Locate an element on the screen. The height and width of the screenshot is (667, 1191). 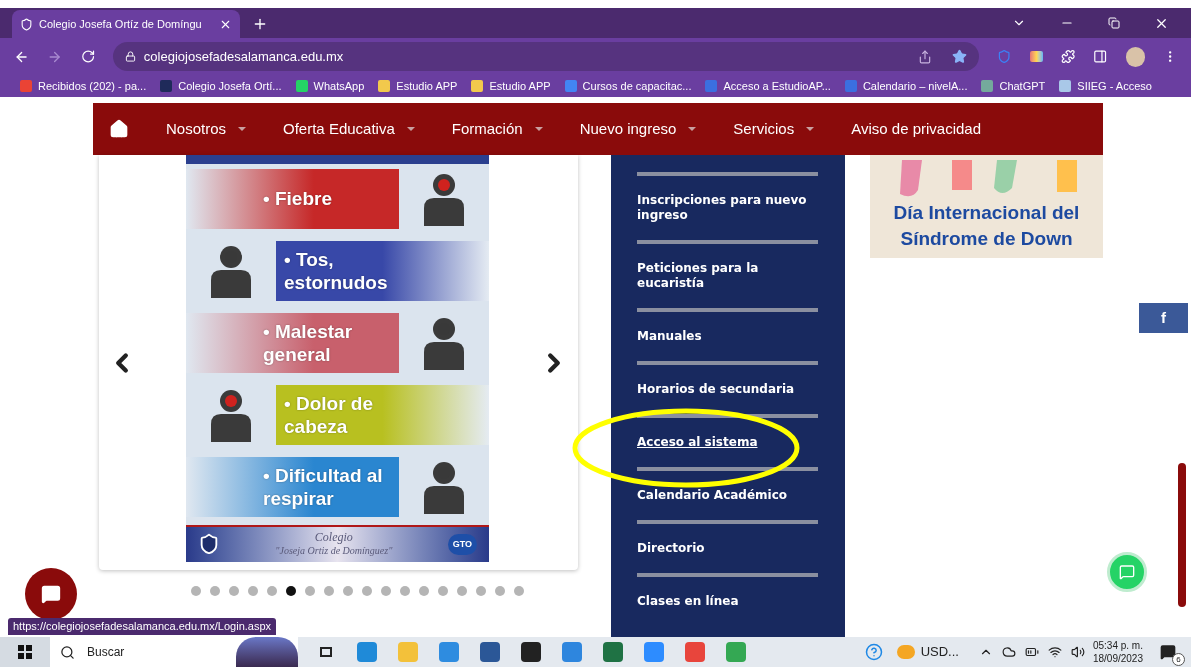
bookmark-item: SIIEG - Acceso is located at coordinates (1105, 86).